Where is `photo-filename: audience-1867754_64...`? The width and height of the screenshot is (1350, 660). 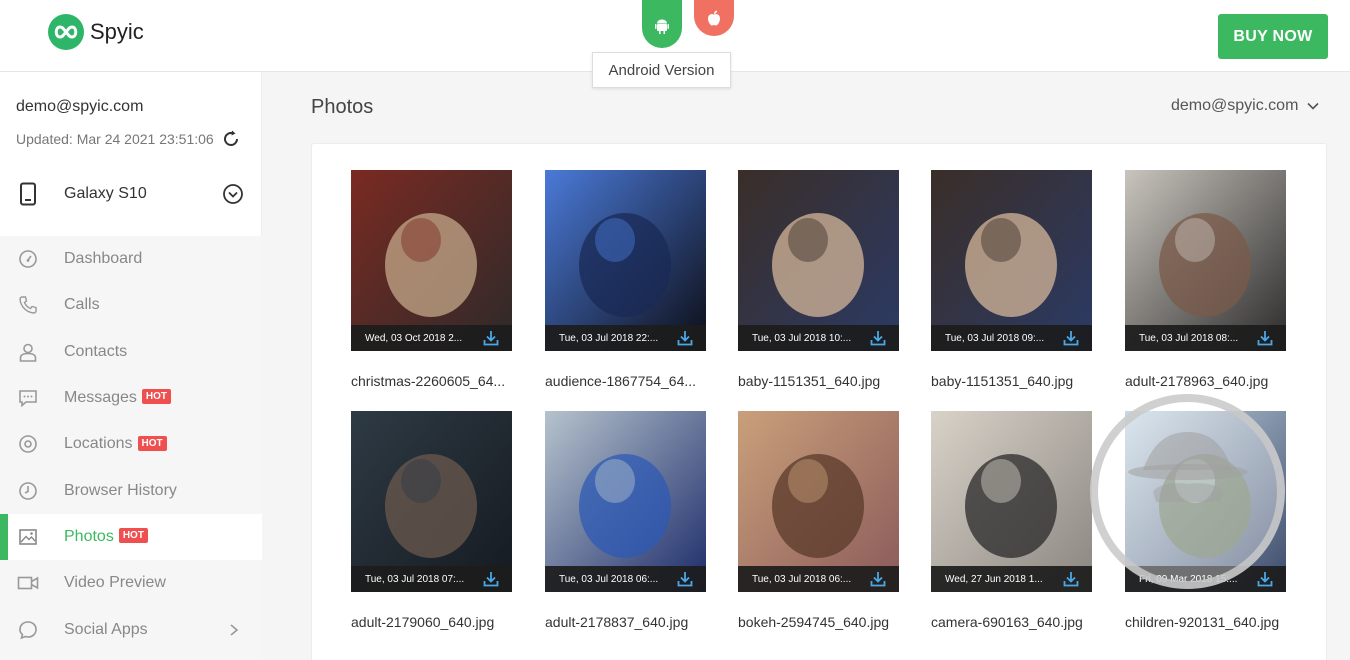
photo-filename: audience-1867754_64... is located at coordinates (630, 381).